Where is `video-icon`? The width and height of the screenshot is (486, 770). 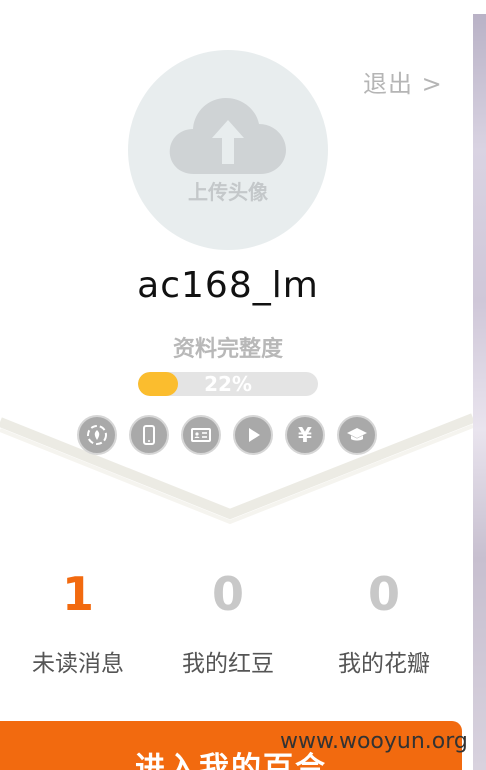 video-icon is located at coordinates (253, 435).